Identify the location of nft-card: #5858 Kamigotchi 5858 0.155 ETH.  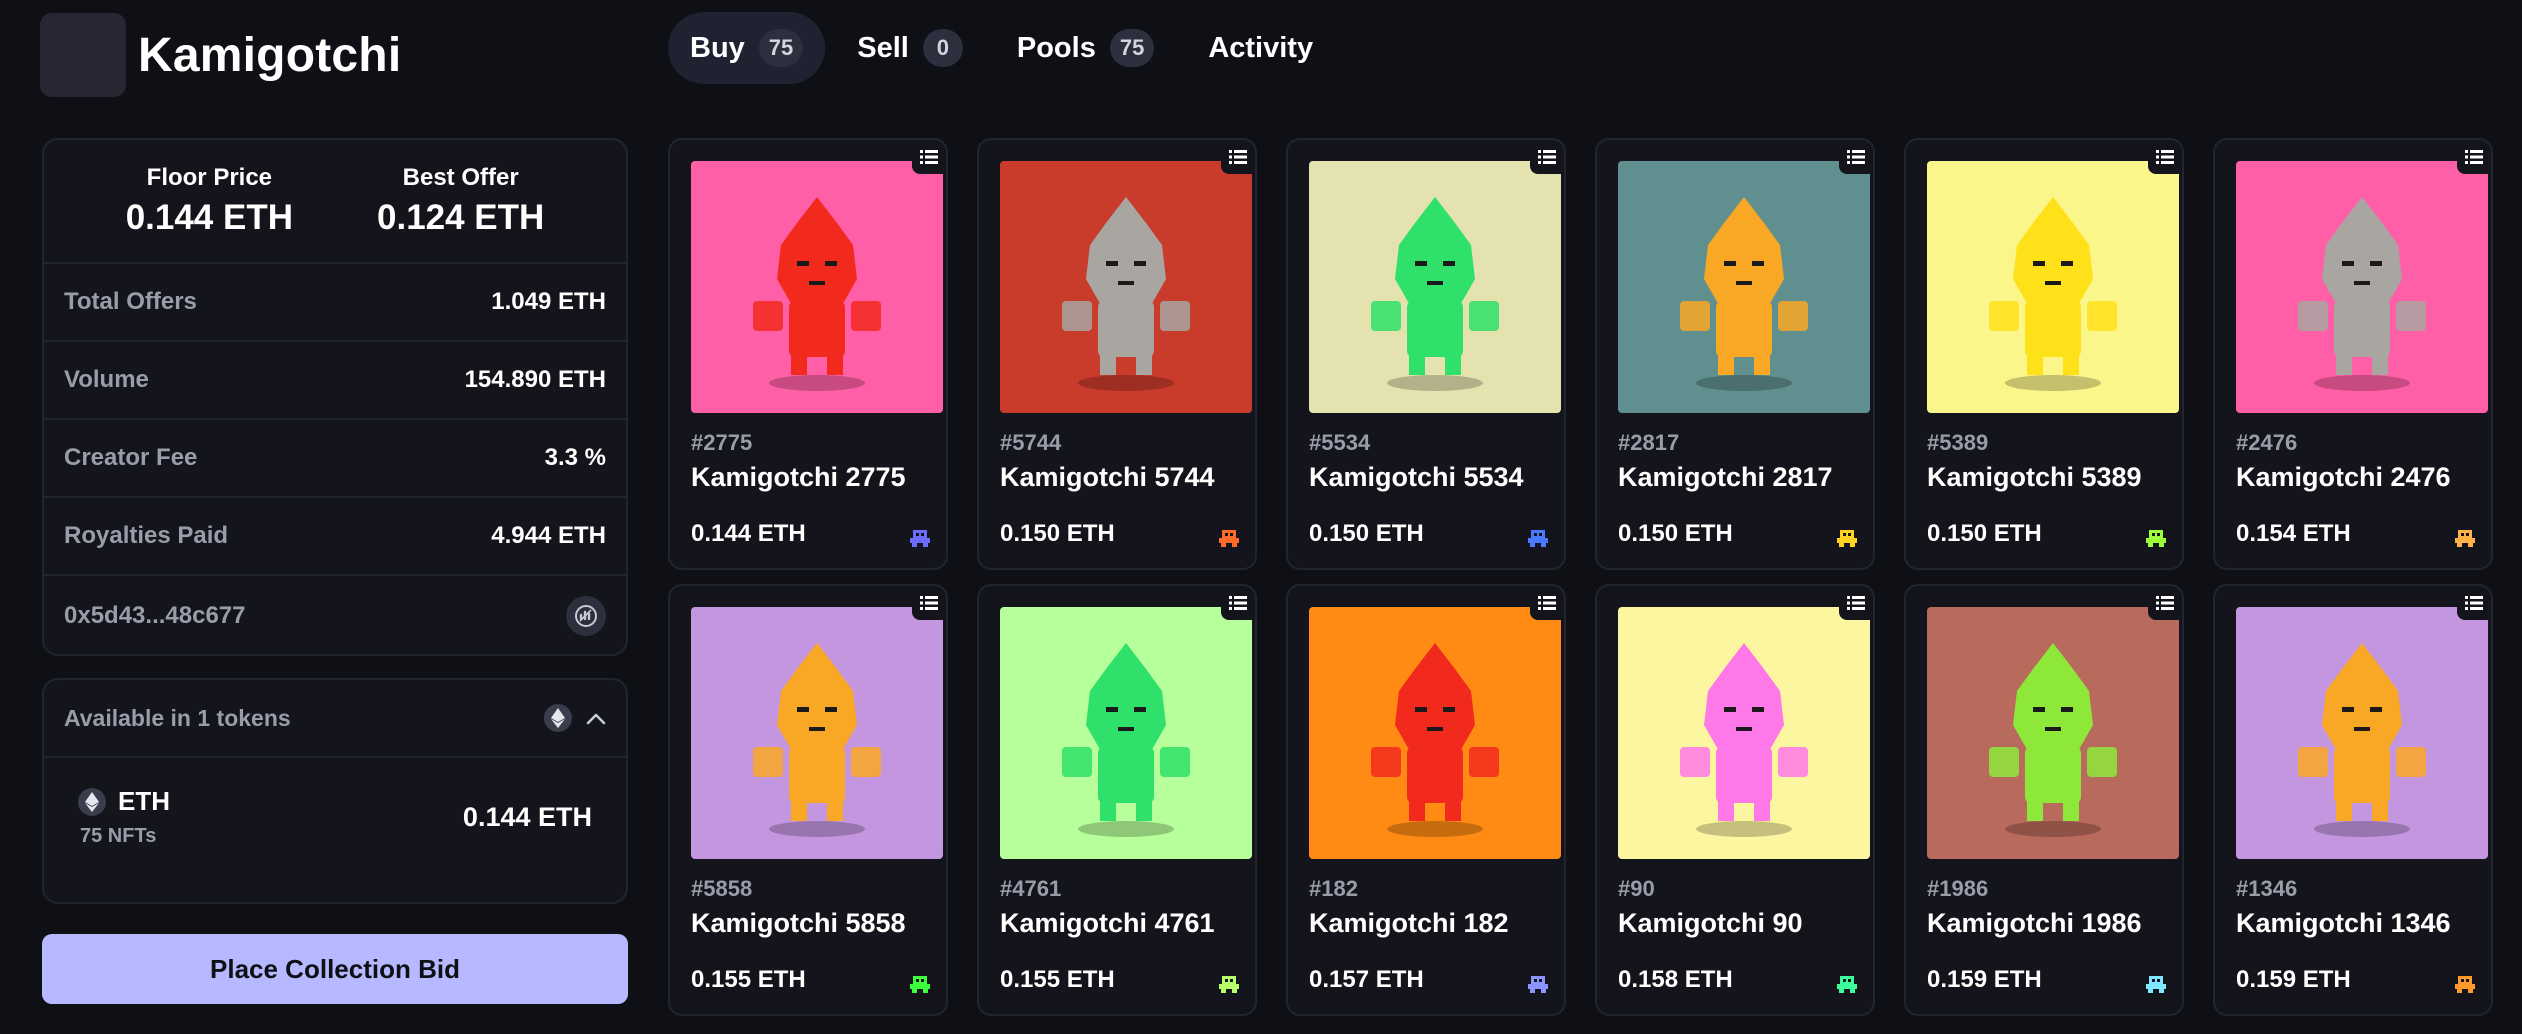
(808, 800).